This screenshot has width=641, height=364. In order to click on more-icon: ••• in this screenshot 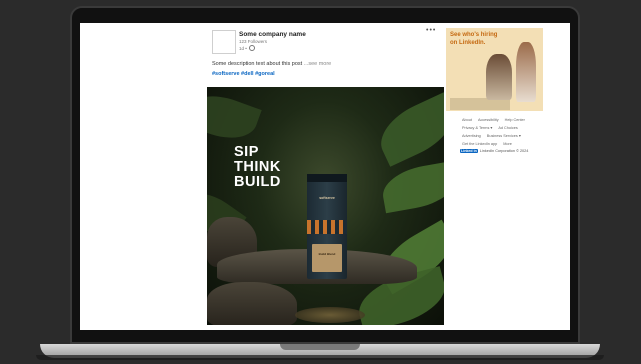, I will do `click(431, 30)`.